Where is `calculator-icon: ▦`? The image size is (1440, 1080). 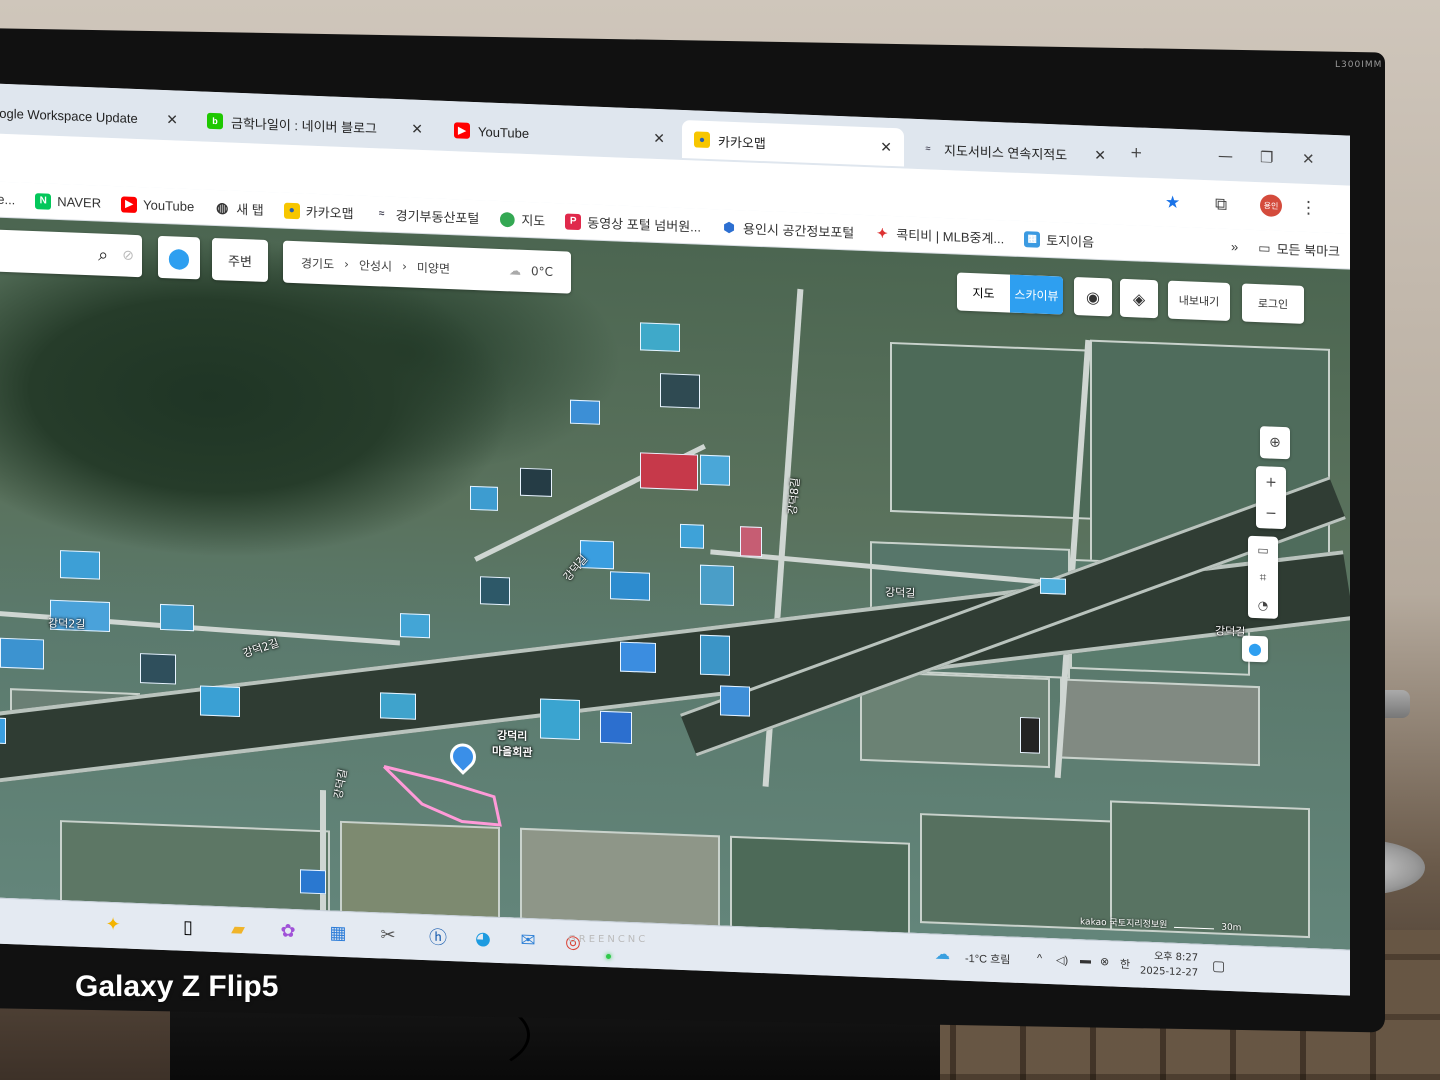 calculator-icon: ▦ is located at coordinates (338, 932).